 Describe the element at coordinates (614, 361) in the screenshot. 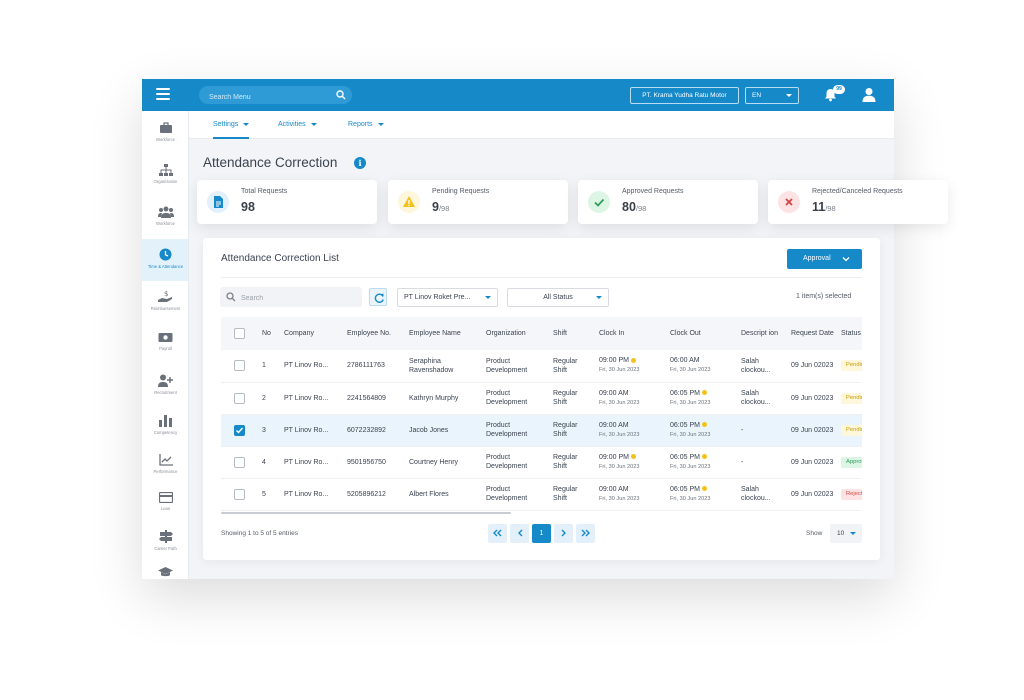

I see `clock-in-time: 09:00 PM` at that location.